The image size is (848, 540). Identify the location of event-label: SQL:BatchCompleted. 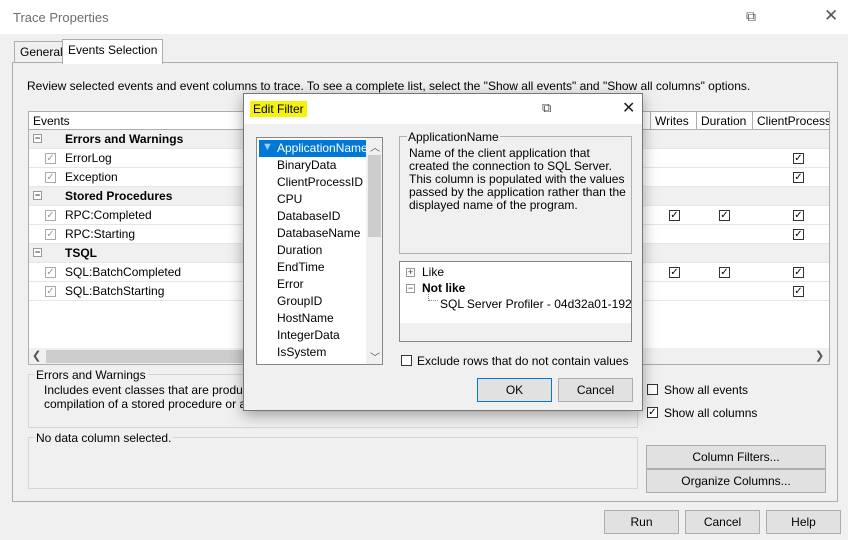
(123, 272).